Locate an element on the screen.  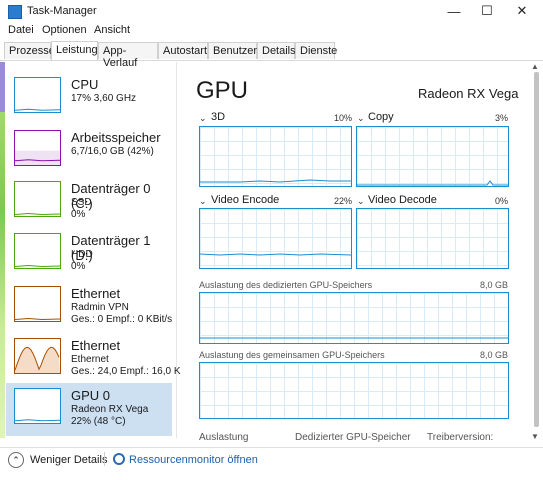
sidebar-item-title: CPU is located at coordinates (85, 84).